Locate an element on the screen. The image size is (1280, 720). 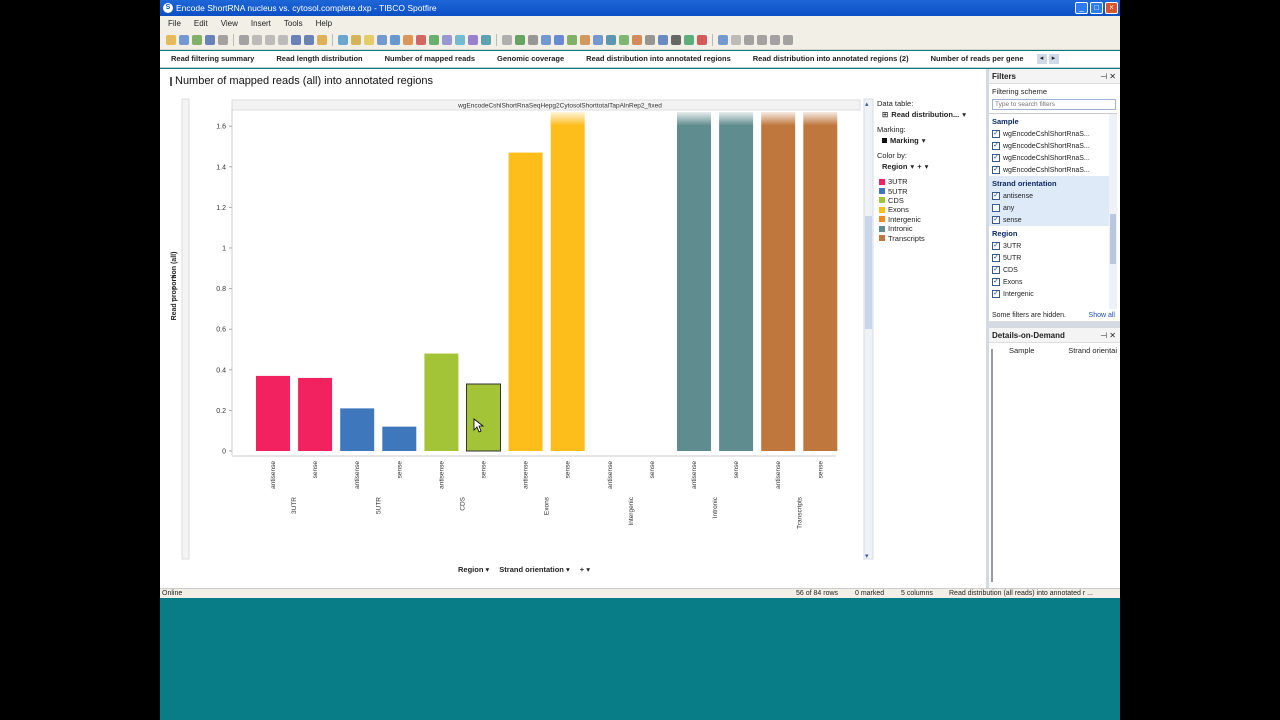
tab-number-of-mapped-reads: Number of mapped reads is located at coordinates (430, 59).